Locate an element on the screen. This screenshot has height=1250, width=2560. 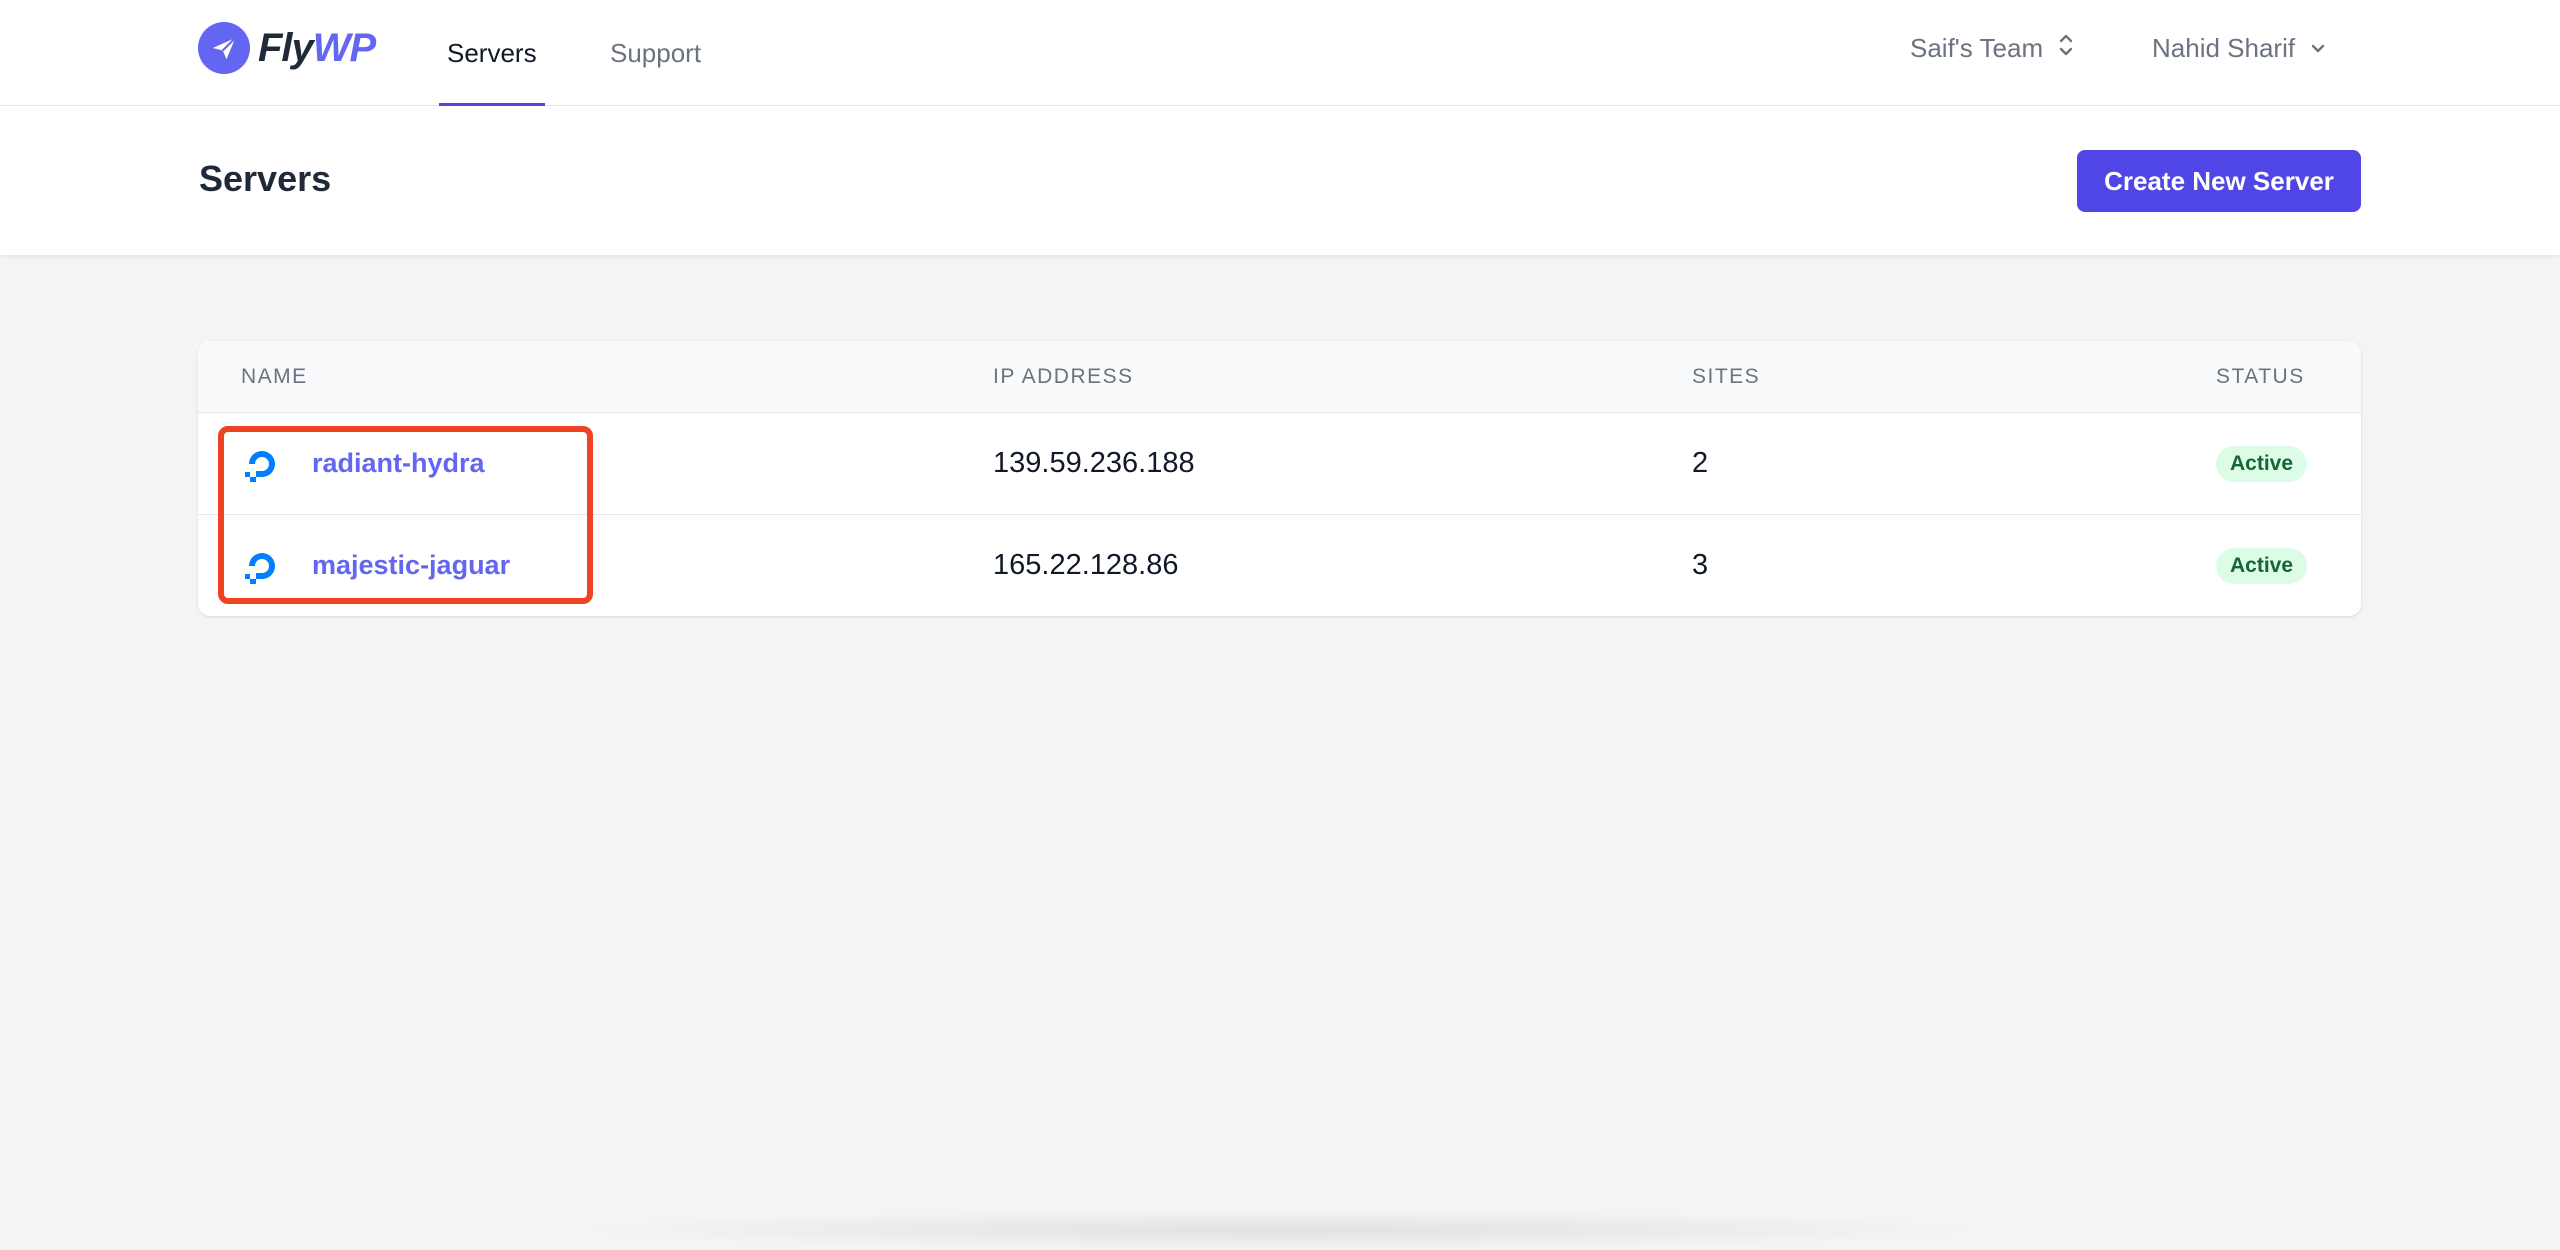
server-name-cell: majestic-jaguar is located at coordinates (375, 565).